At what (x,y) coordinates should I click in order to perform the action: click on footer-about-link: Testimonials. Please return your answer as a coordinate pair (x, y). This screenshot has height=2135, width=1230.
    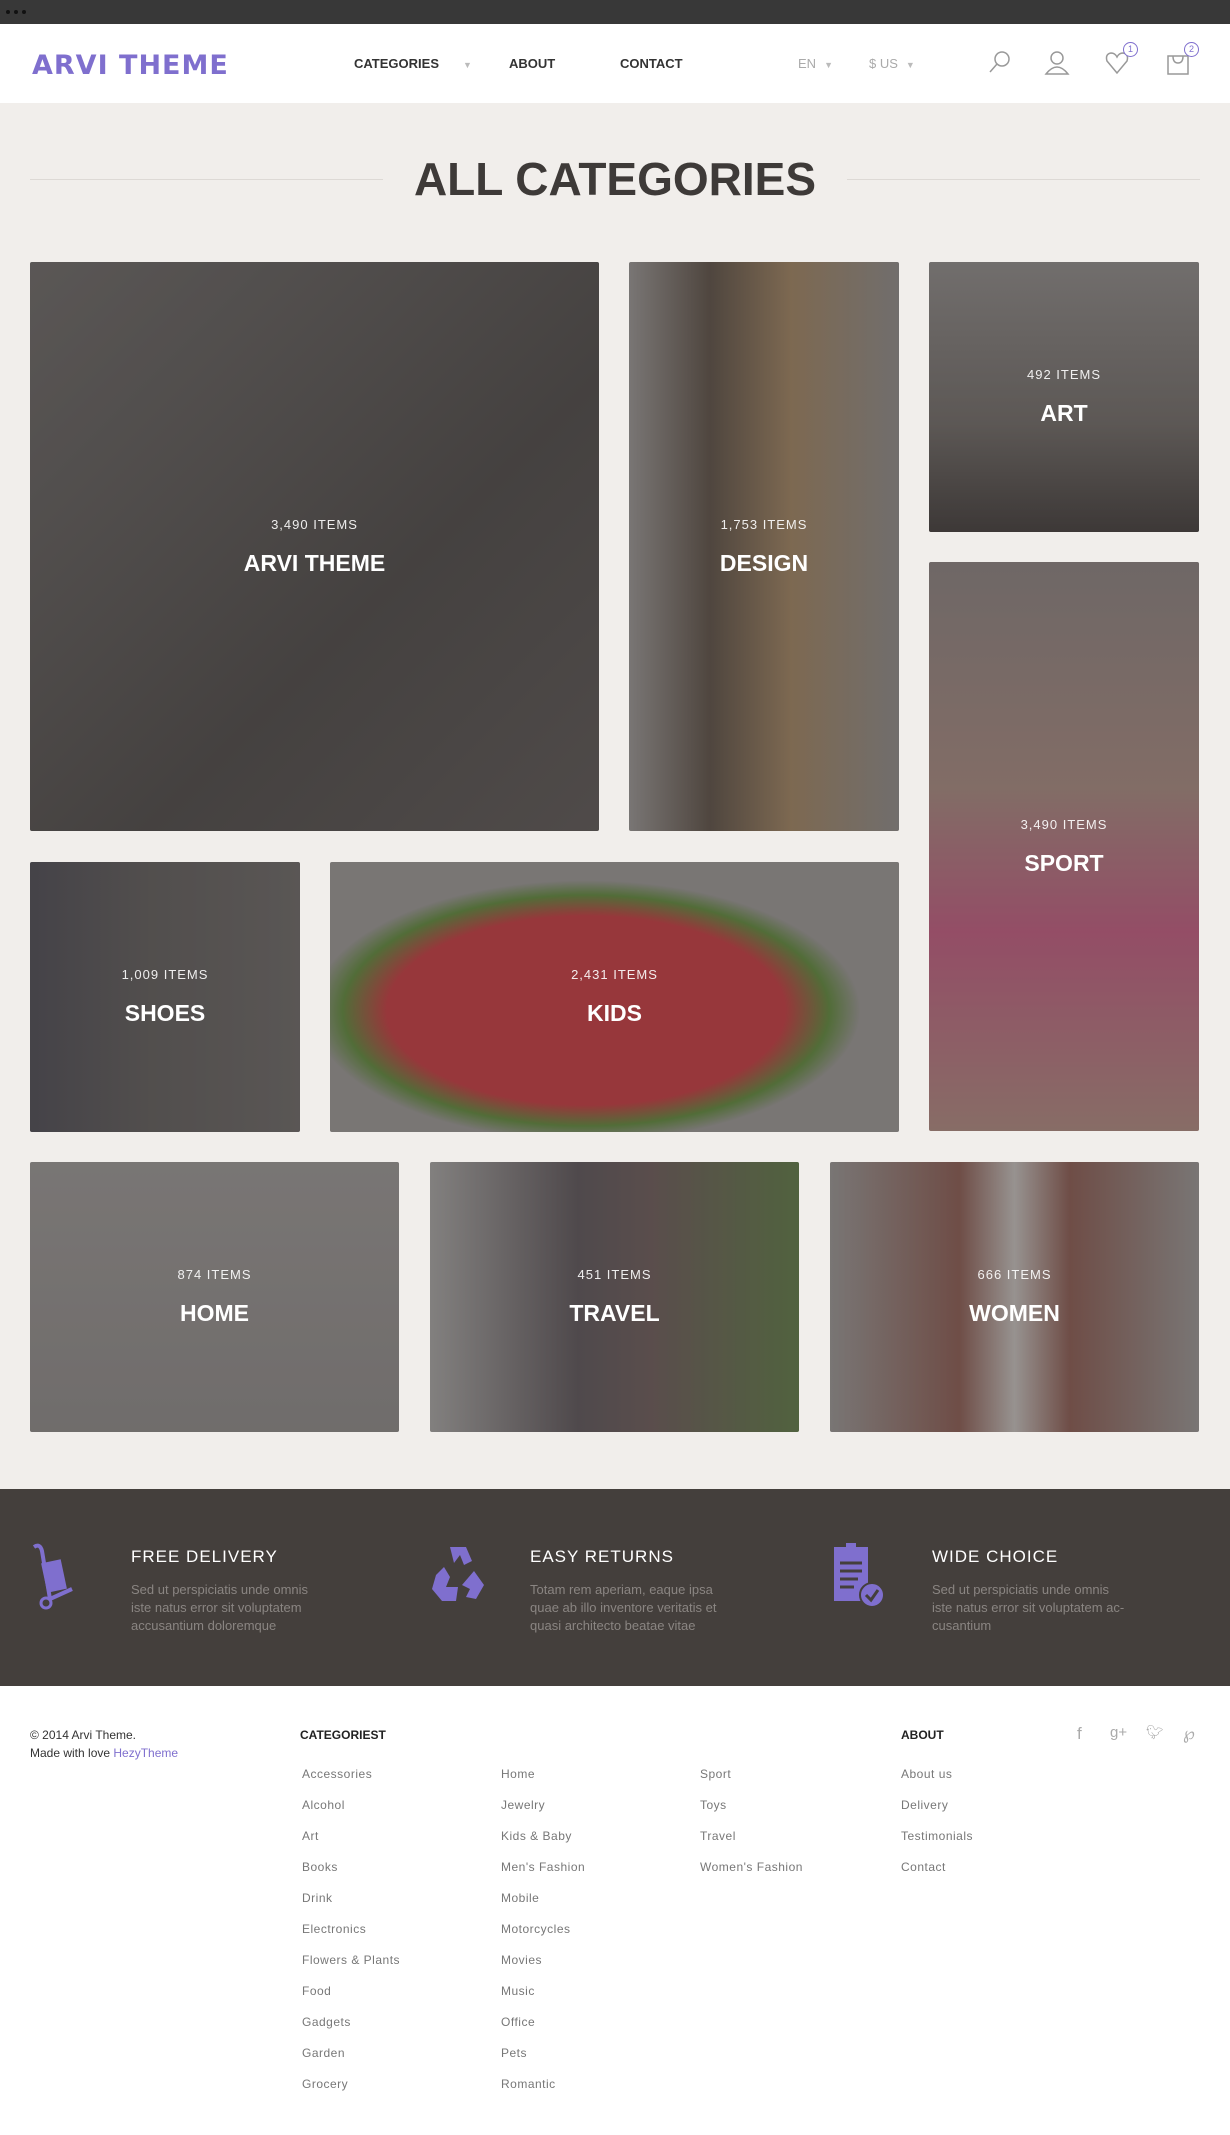
    Looking at the image, I should click on (937, 1836).